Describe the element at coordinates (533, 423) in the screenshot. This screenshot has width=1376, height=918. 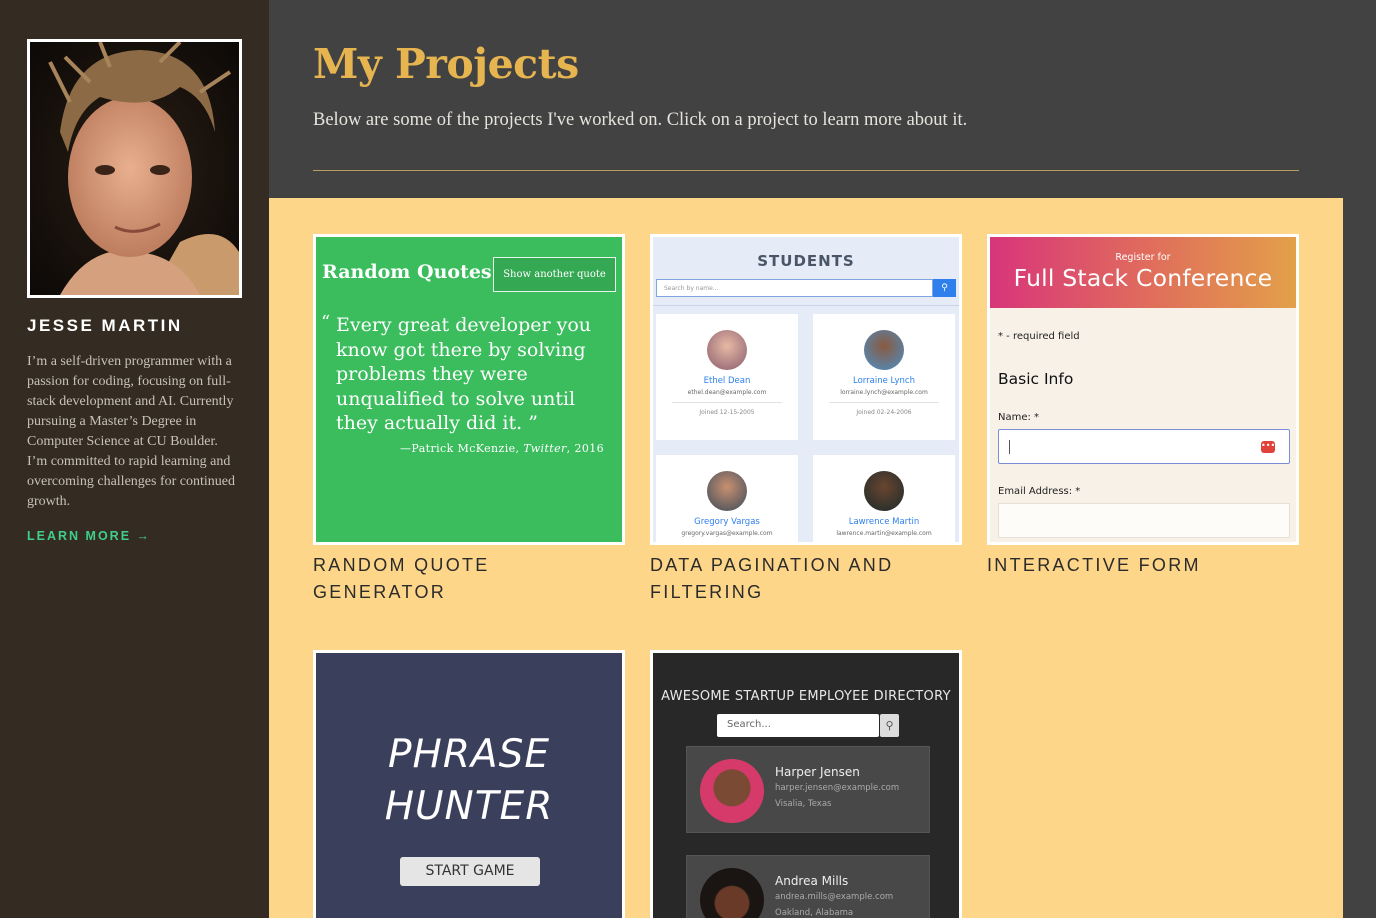
I see `thumb-close-quote-mark: ”` at that location.